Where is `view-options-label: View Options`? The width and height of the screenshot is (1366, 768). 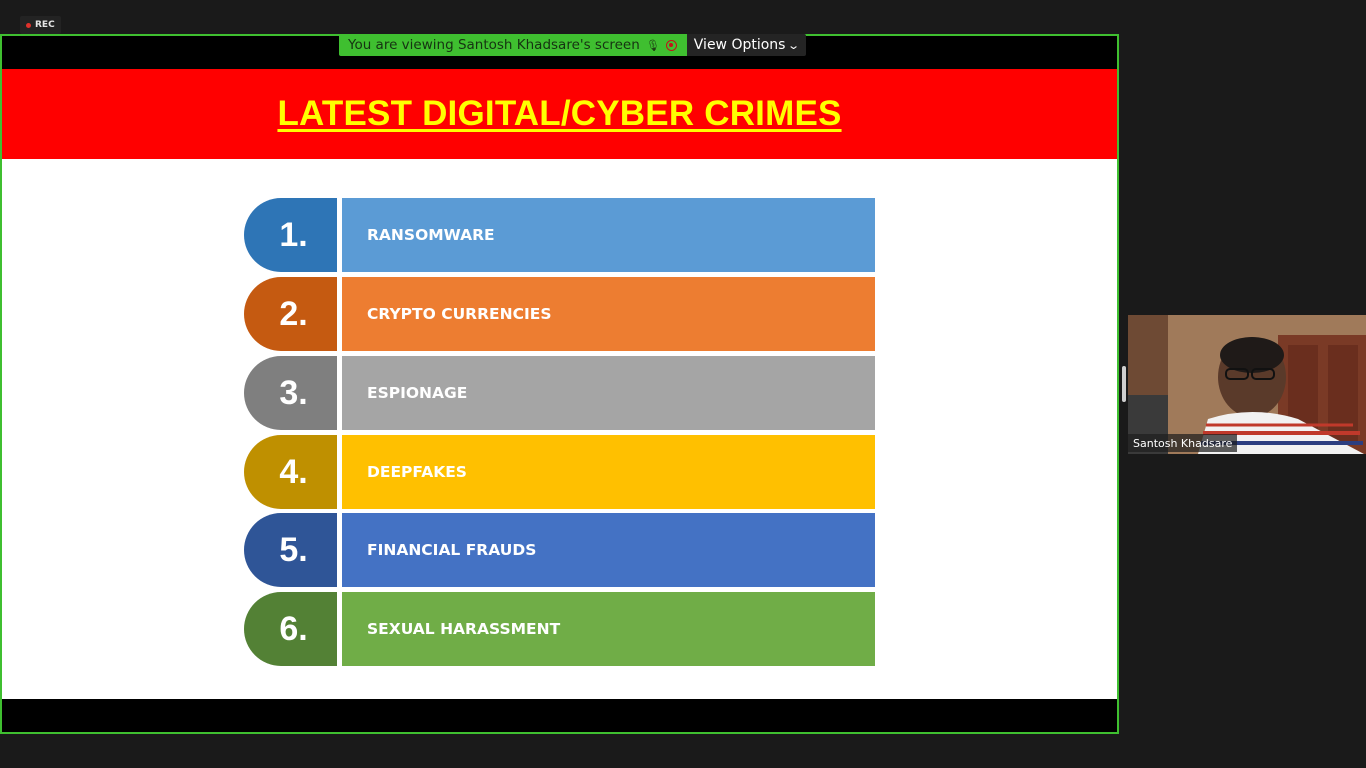 view-options-label: View Options is located at coordinates (739, 45).